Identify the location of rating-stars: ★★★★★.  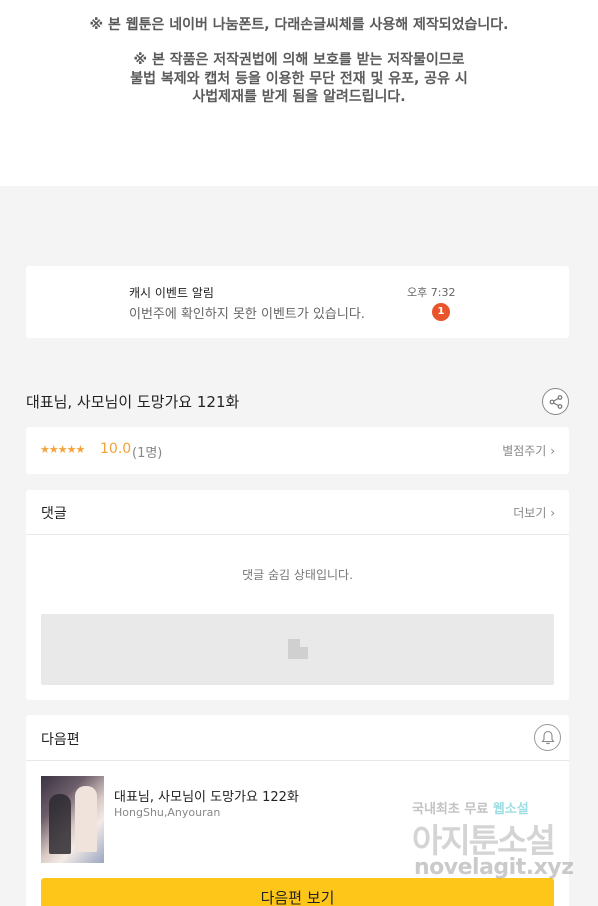
(62, 449).